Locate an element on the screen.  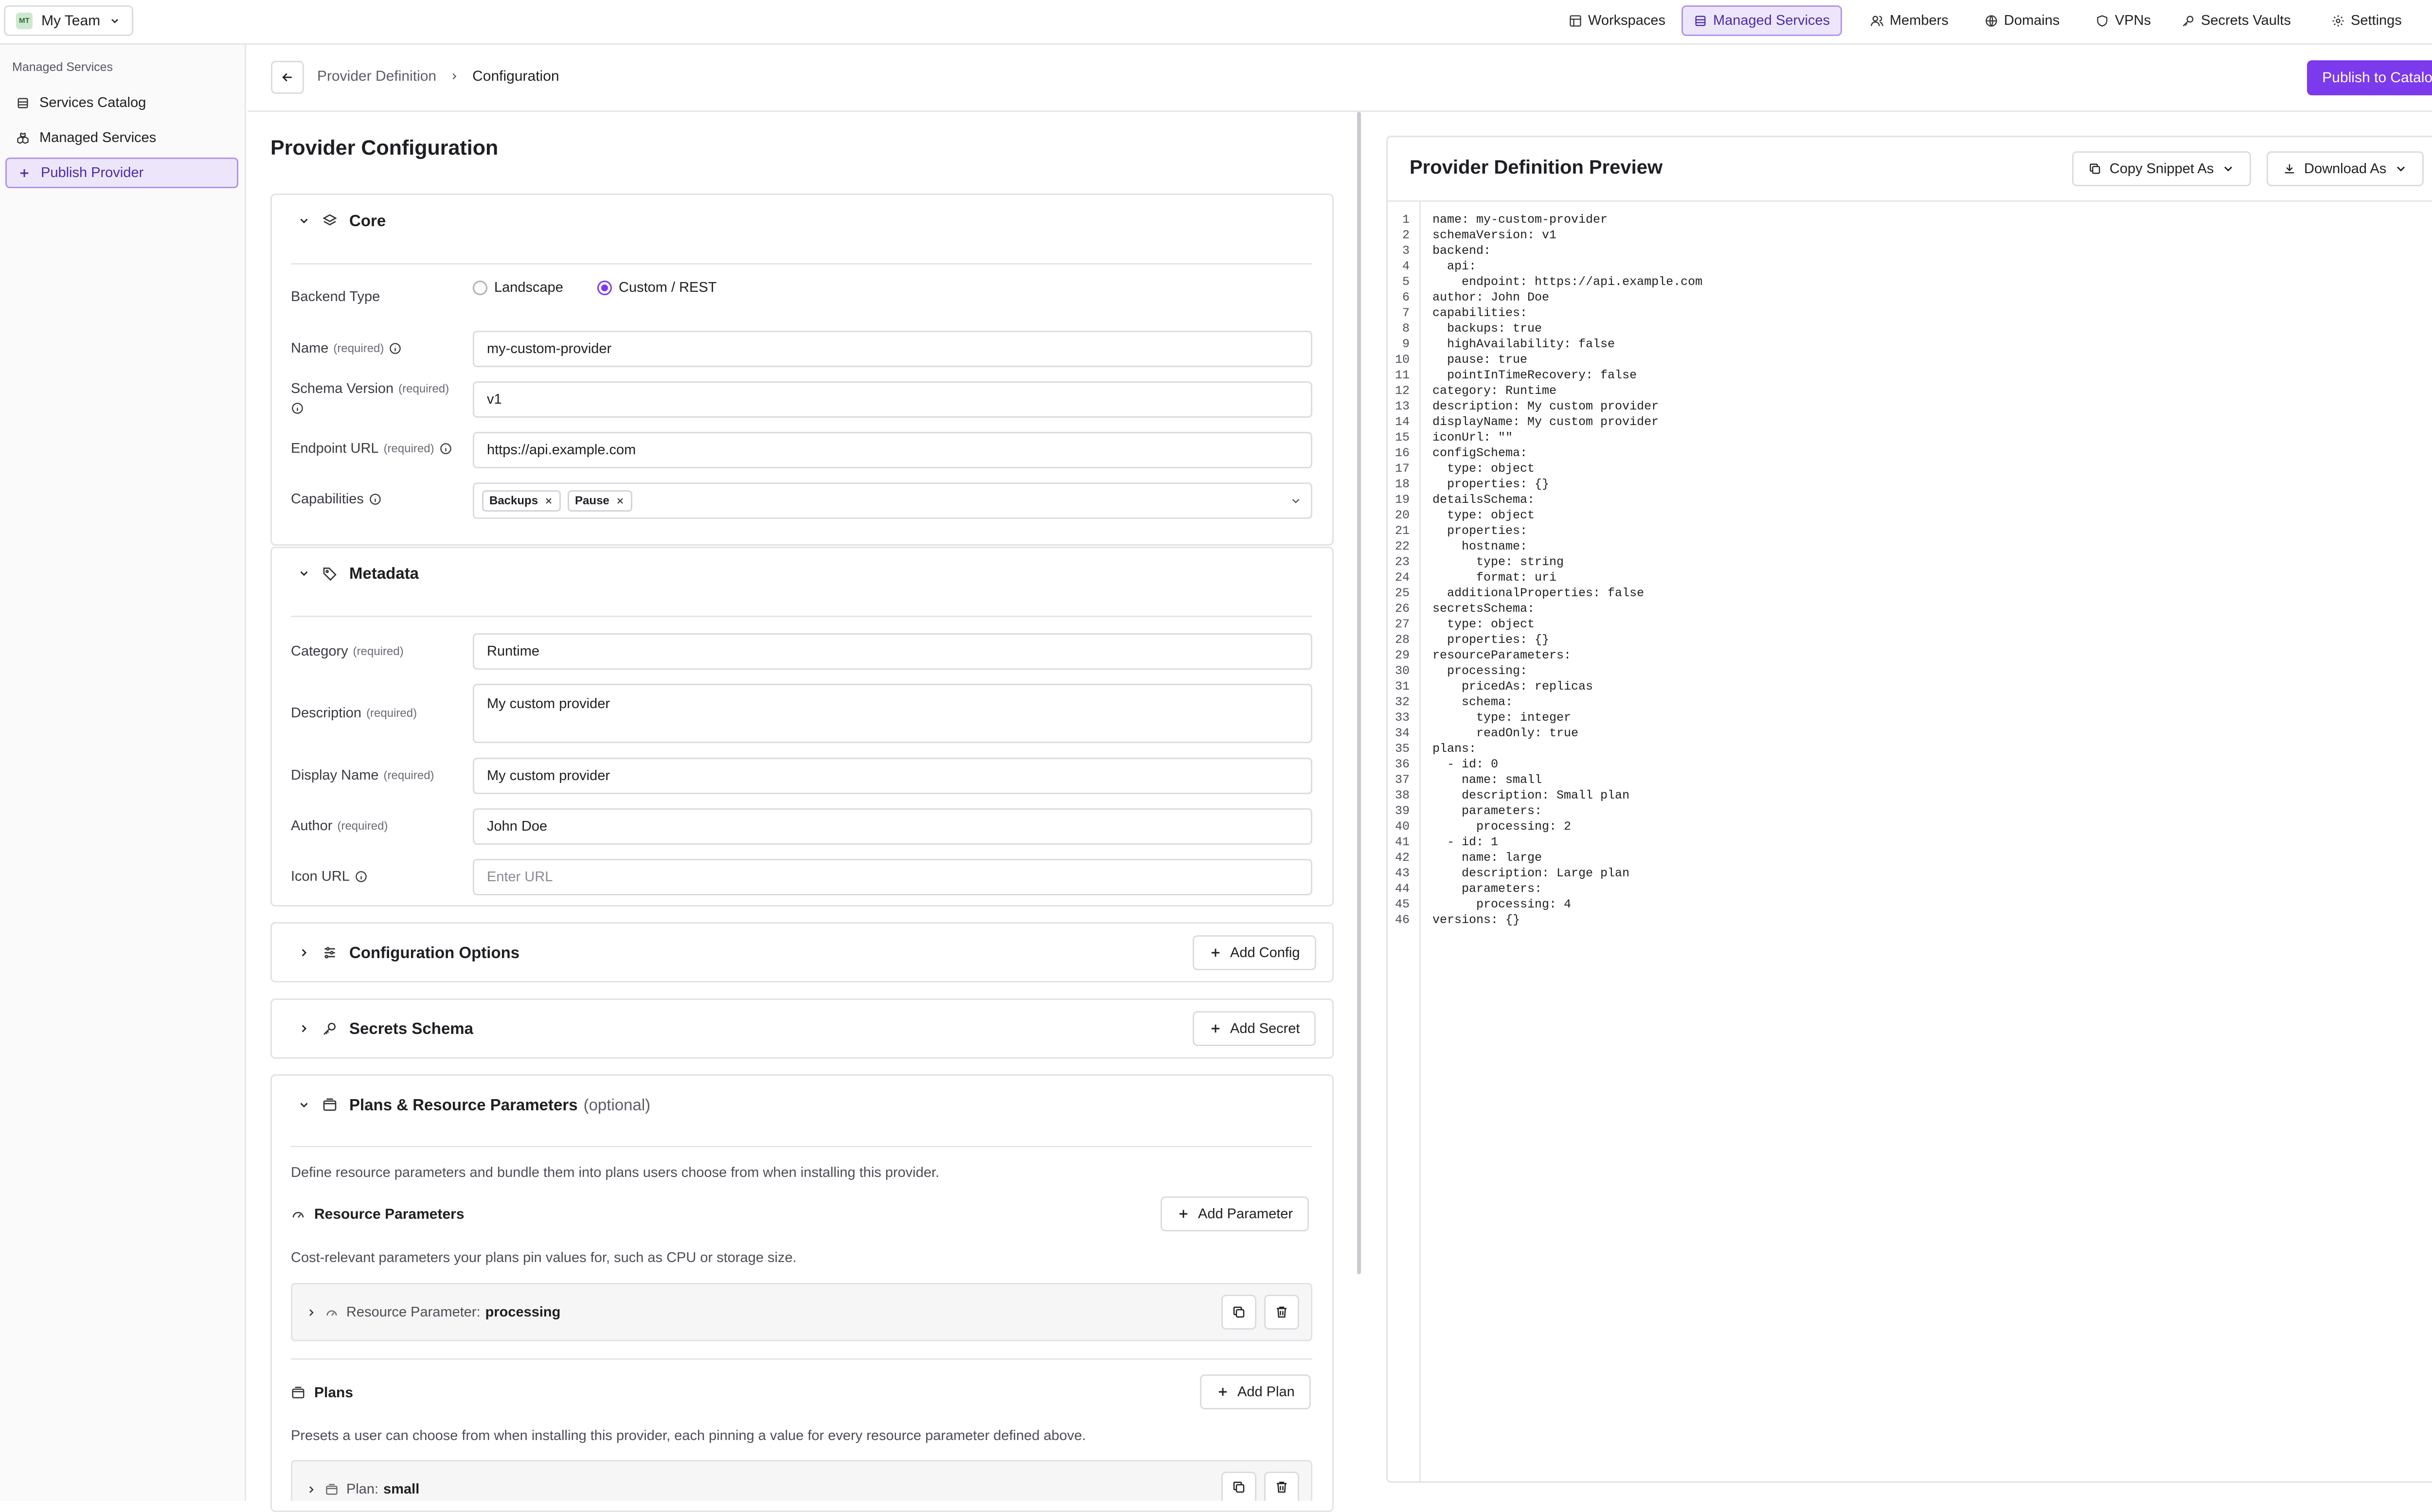
breadcrumb-parent: Provider Definition is located at coordinates (376, 76).